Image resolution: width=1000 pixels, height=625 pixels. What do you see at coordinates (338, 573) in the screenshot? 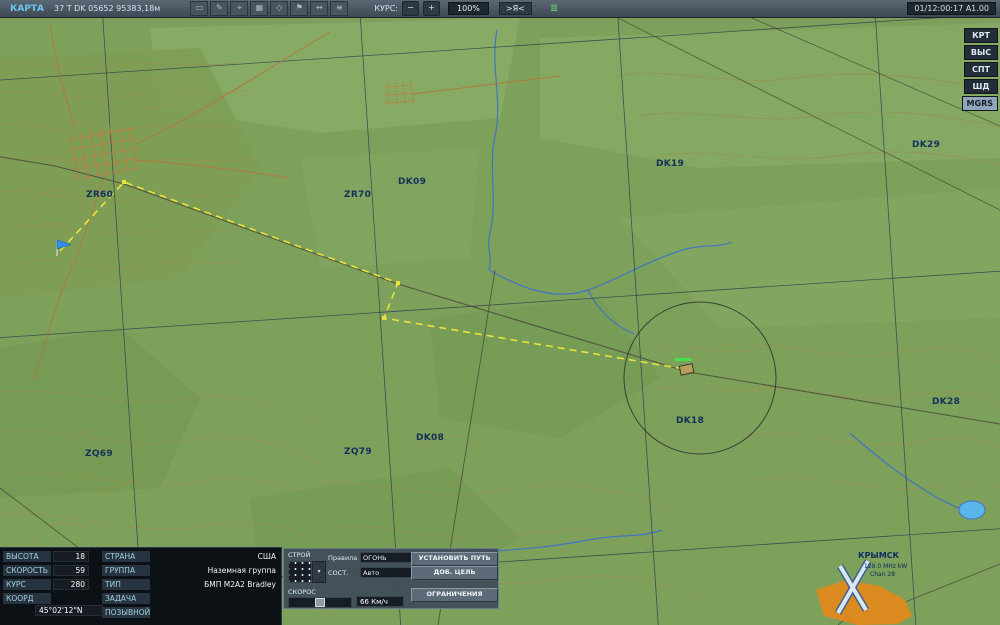
I see `state-label: СОСТ.` at bounding box center [338, 573].